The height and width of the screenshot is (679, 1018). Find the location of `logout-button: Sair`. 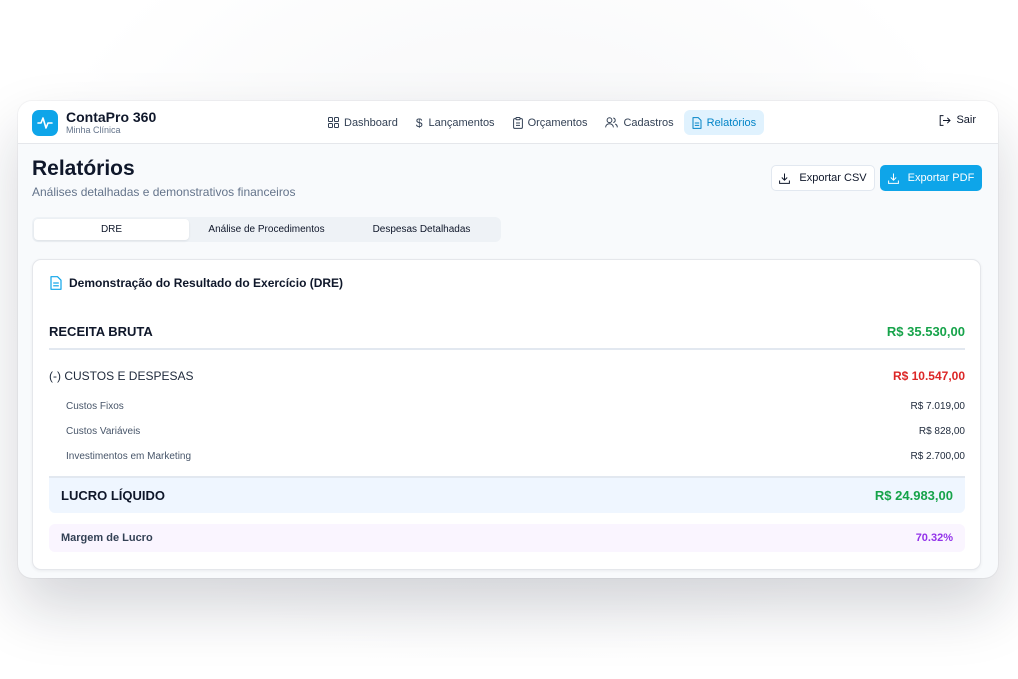

logout-button: Sair is located at coordinates (957, 120).